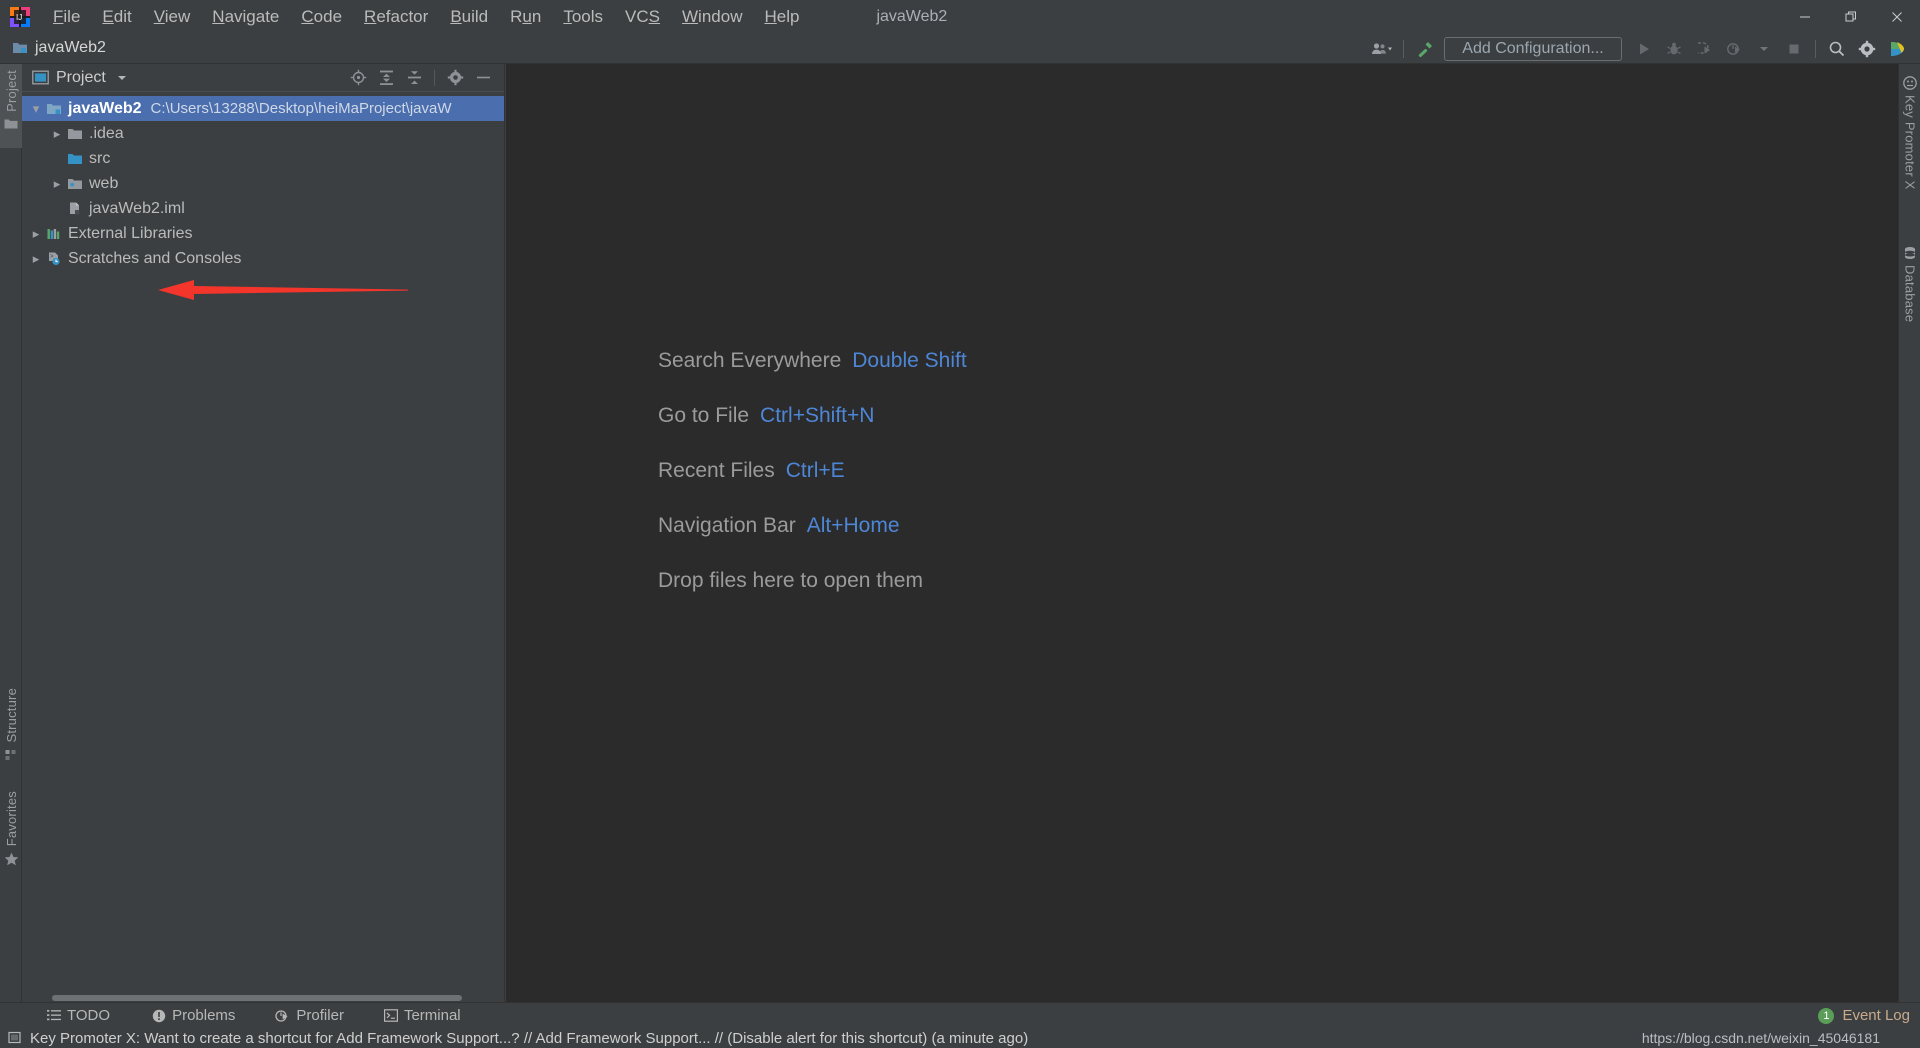 Image resolution: width=1920 pixels, height=1048 pixels. I want to click on menu-window: Window, so click(712, 17).